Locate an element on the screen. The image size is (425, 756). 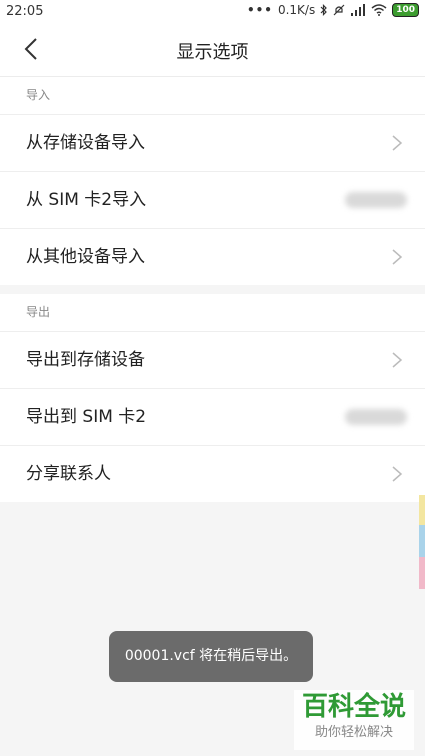
status-time: 22:05 is located at coordinates (25, 11).